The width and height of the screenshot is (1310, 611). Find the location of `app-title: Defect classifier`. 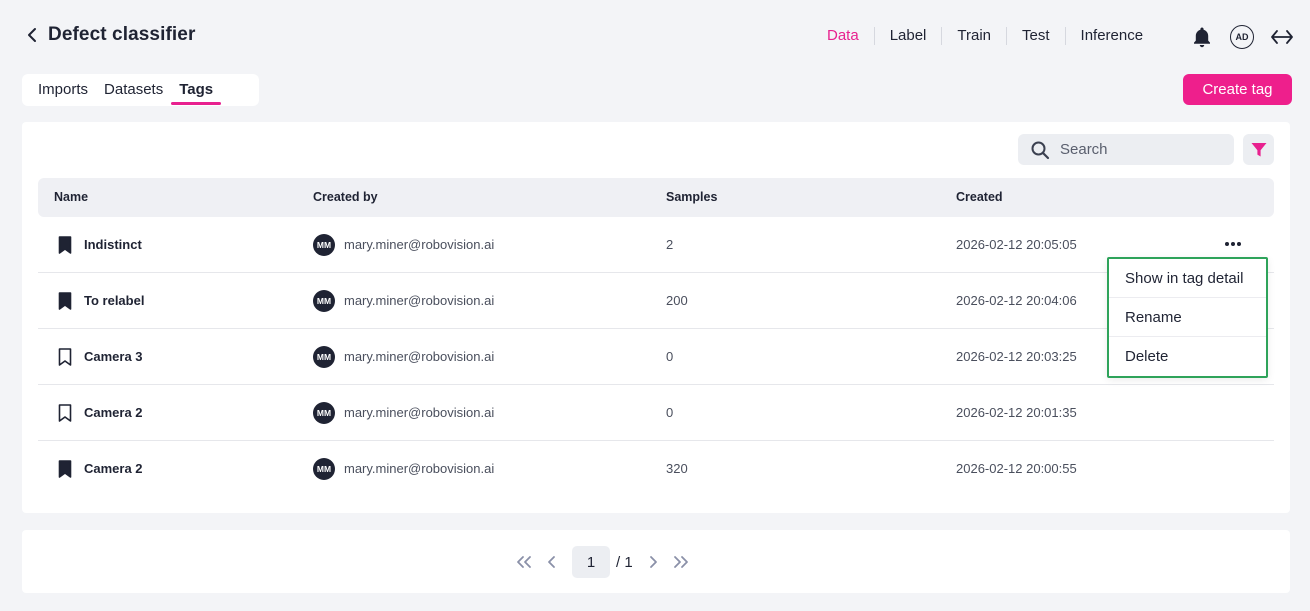

app-title: Defect classifier is located at coordinates (122, 34).